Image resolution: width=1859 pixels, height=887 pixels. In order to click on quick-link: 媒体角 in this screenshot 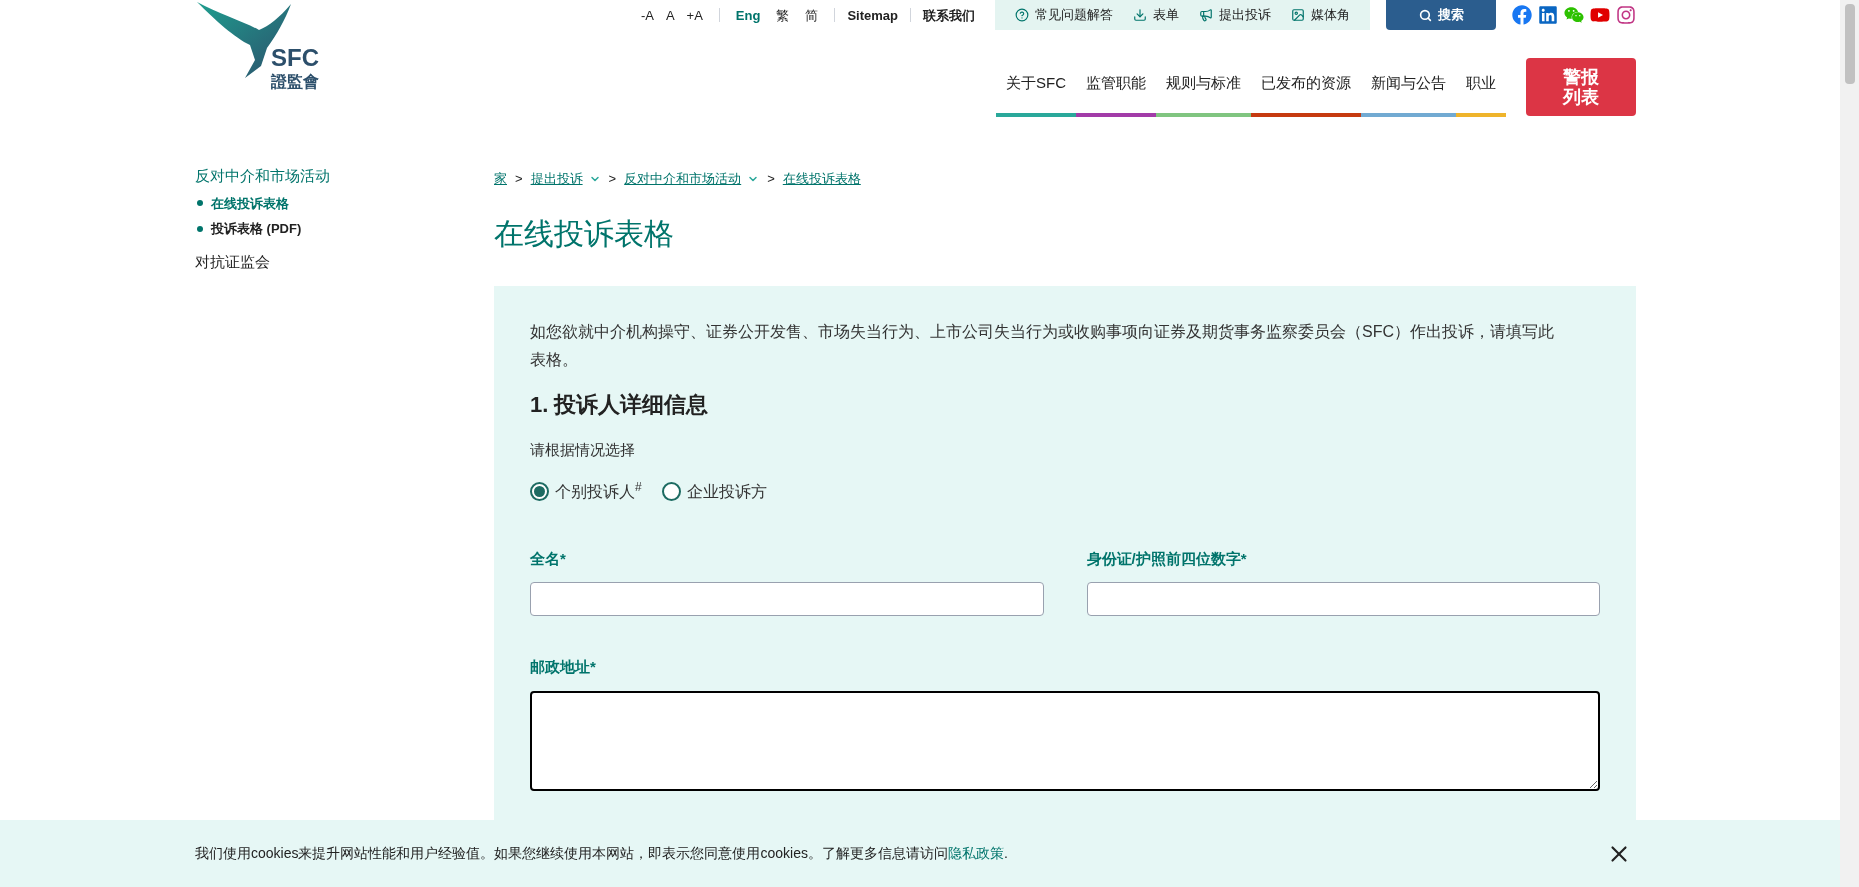, I will do `click(1320, 15)`.